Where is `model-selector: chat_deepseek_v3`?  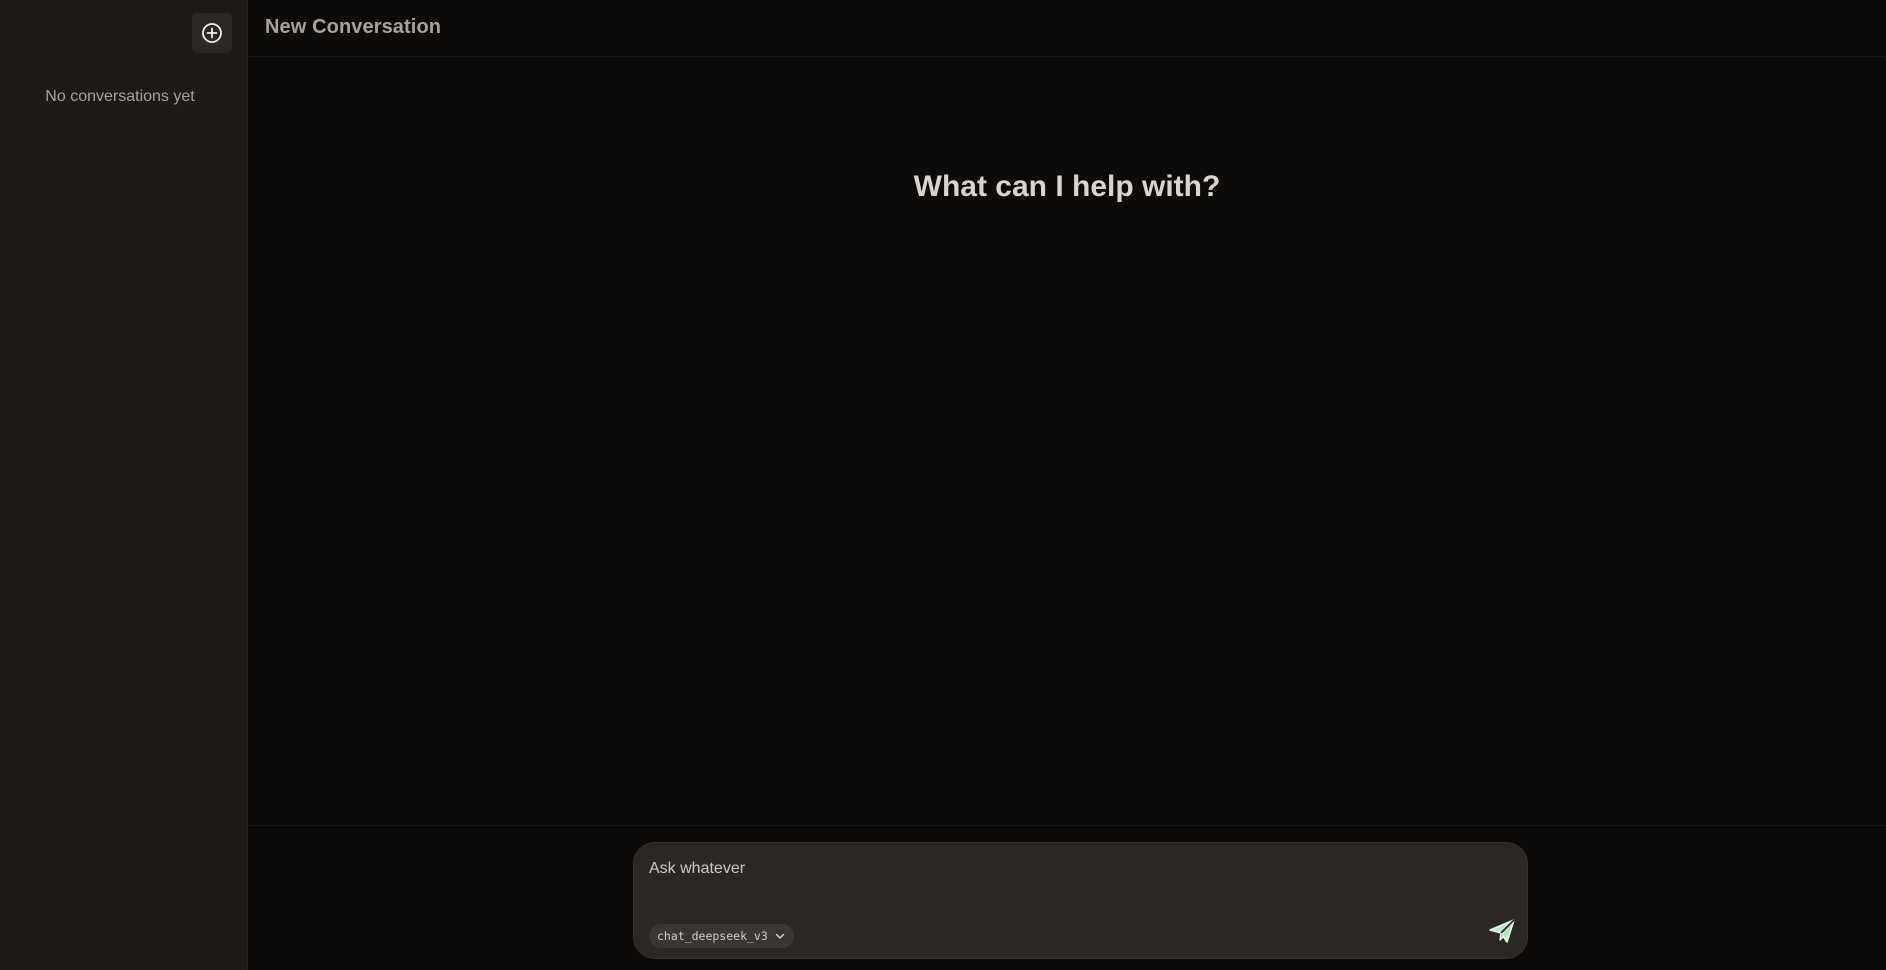
model-selector: chat_deepseek_v3 is located at coordinates (721, 936).